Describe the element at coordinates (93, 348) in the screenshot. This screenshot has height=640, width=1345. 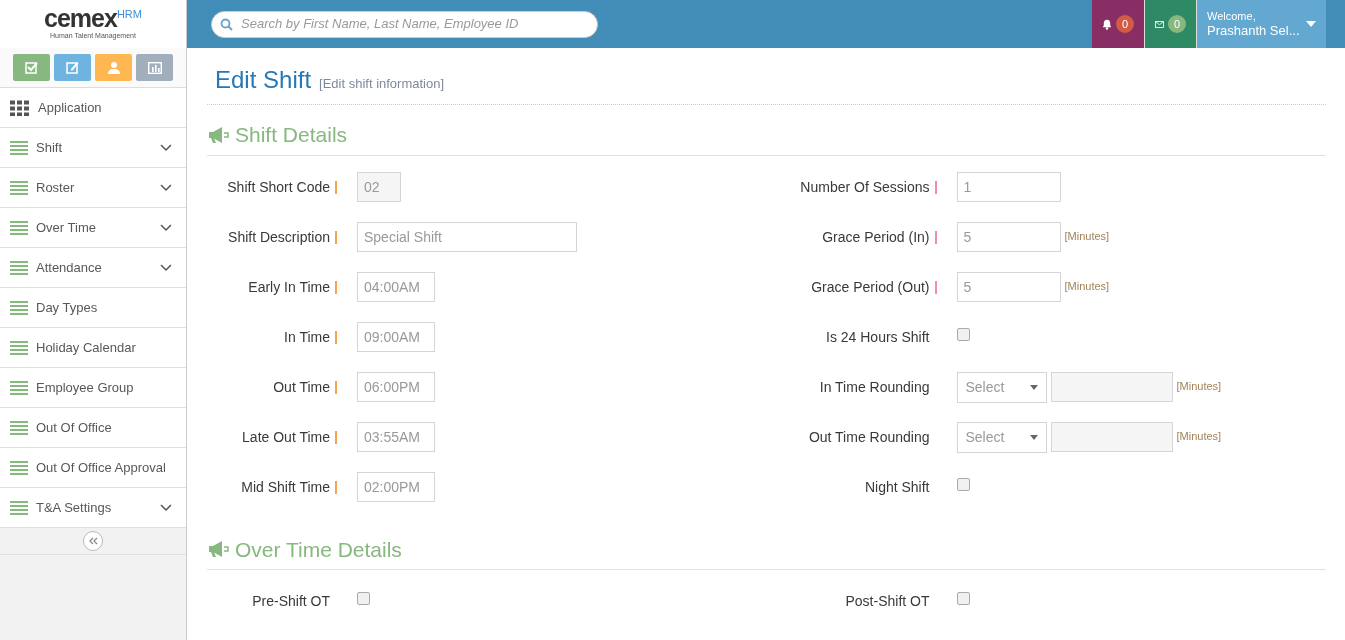
I see `sidebar-item: Holiday Calendar` at that location.